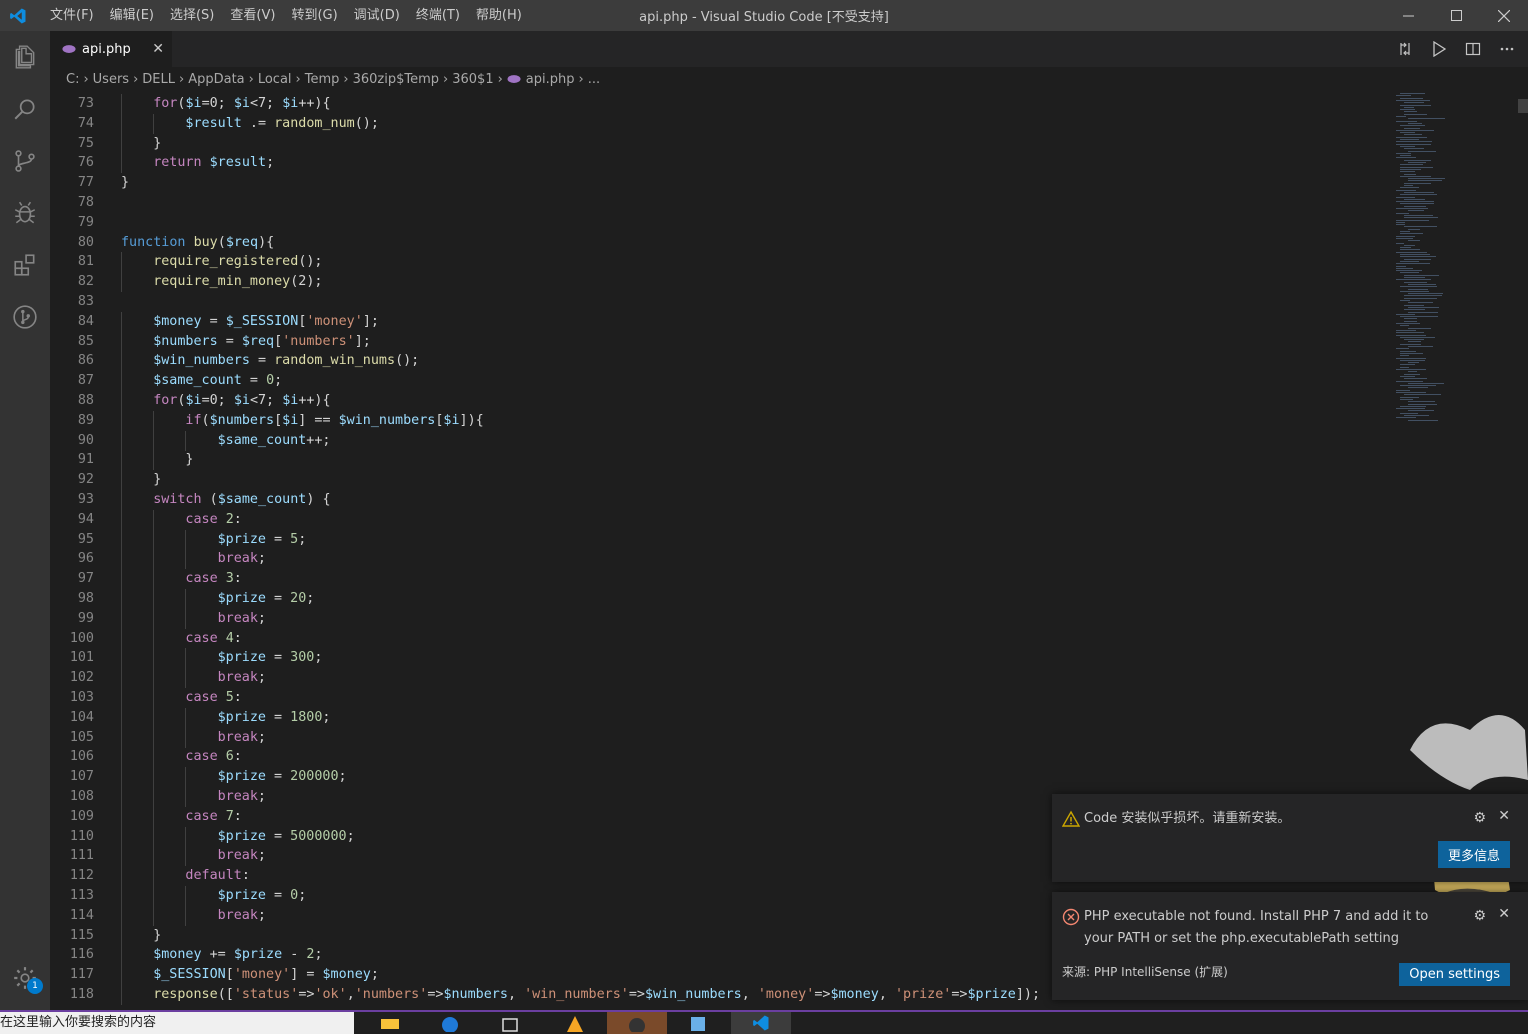 Image resolution: width=1528 pixels, height=1034 pixels. I want to click on media-app-icon, so click(637, 1023).